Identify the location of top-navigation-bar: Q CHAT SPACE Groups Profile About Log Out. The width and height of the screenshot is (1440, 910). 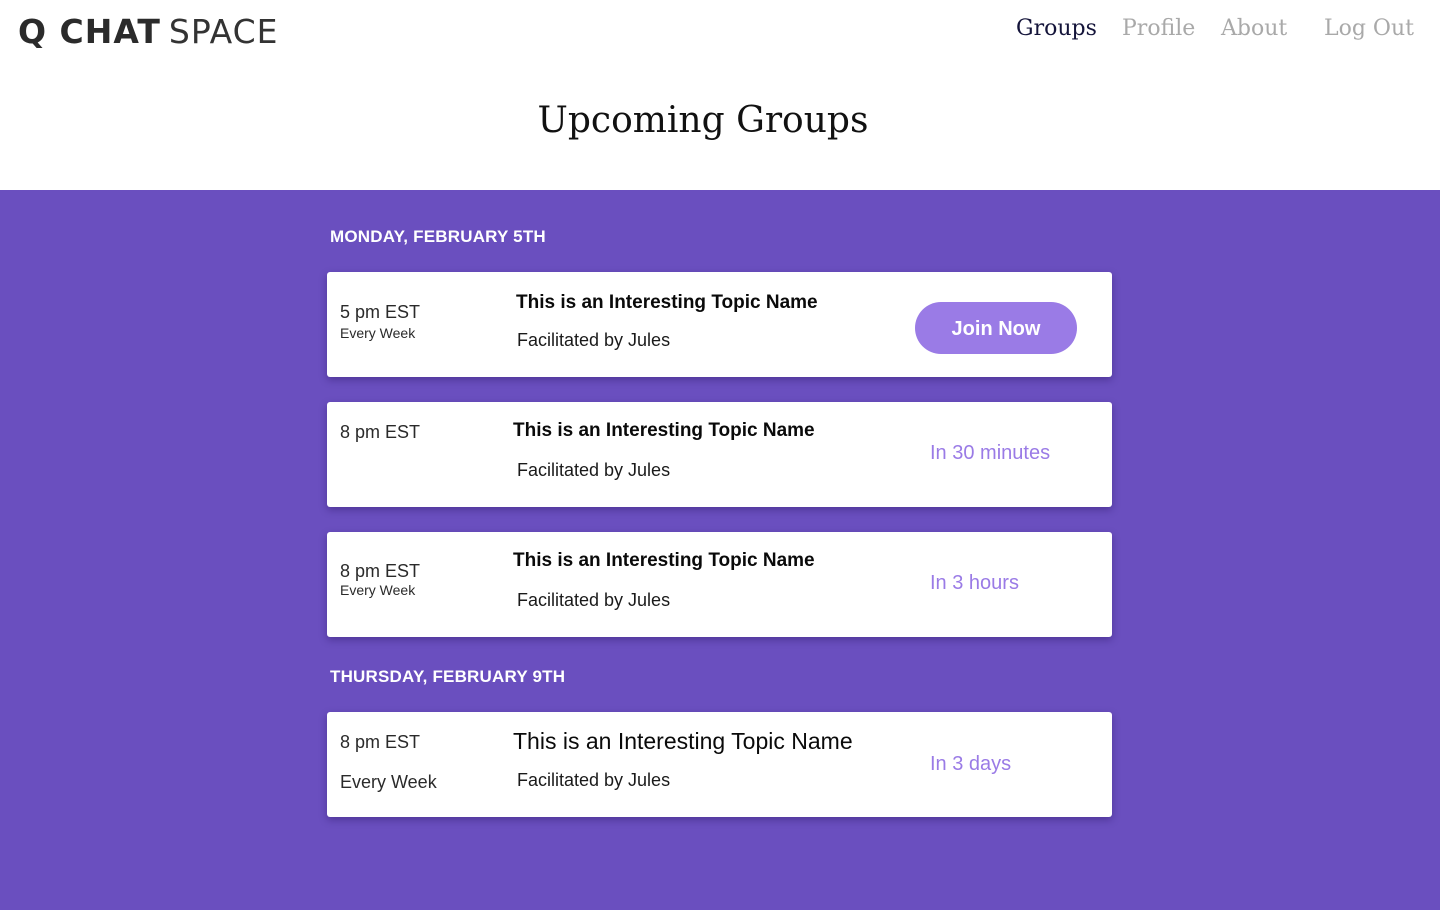
(720, 32).